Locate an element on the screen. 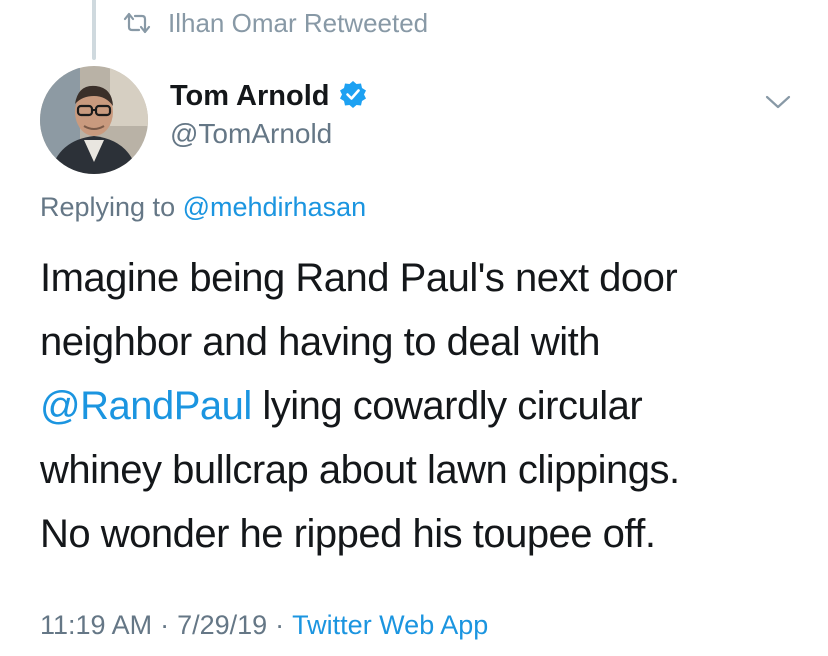  author-name-row: Tom Arnold is located at coordinates (268, 96).